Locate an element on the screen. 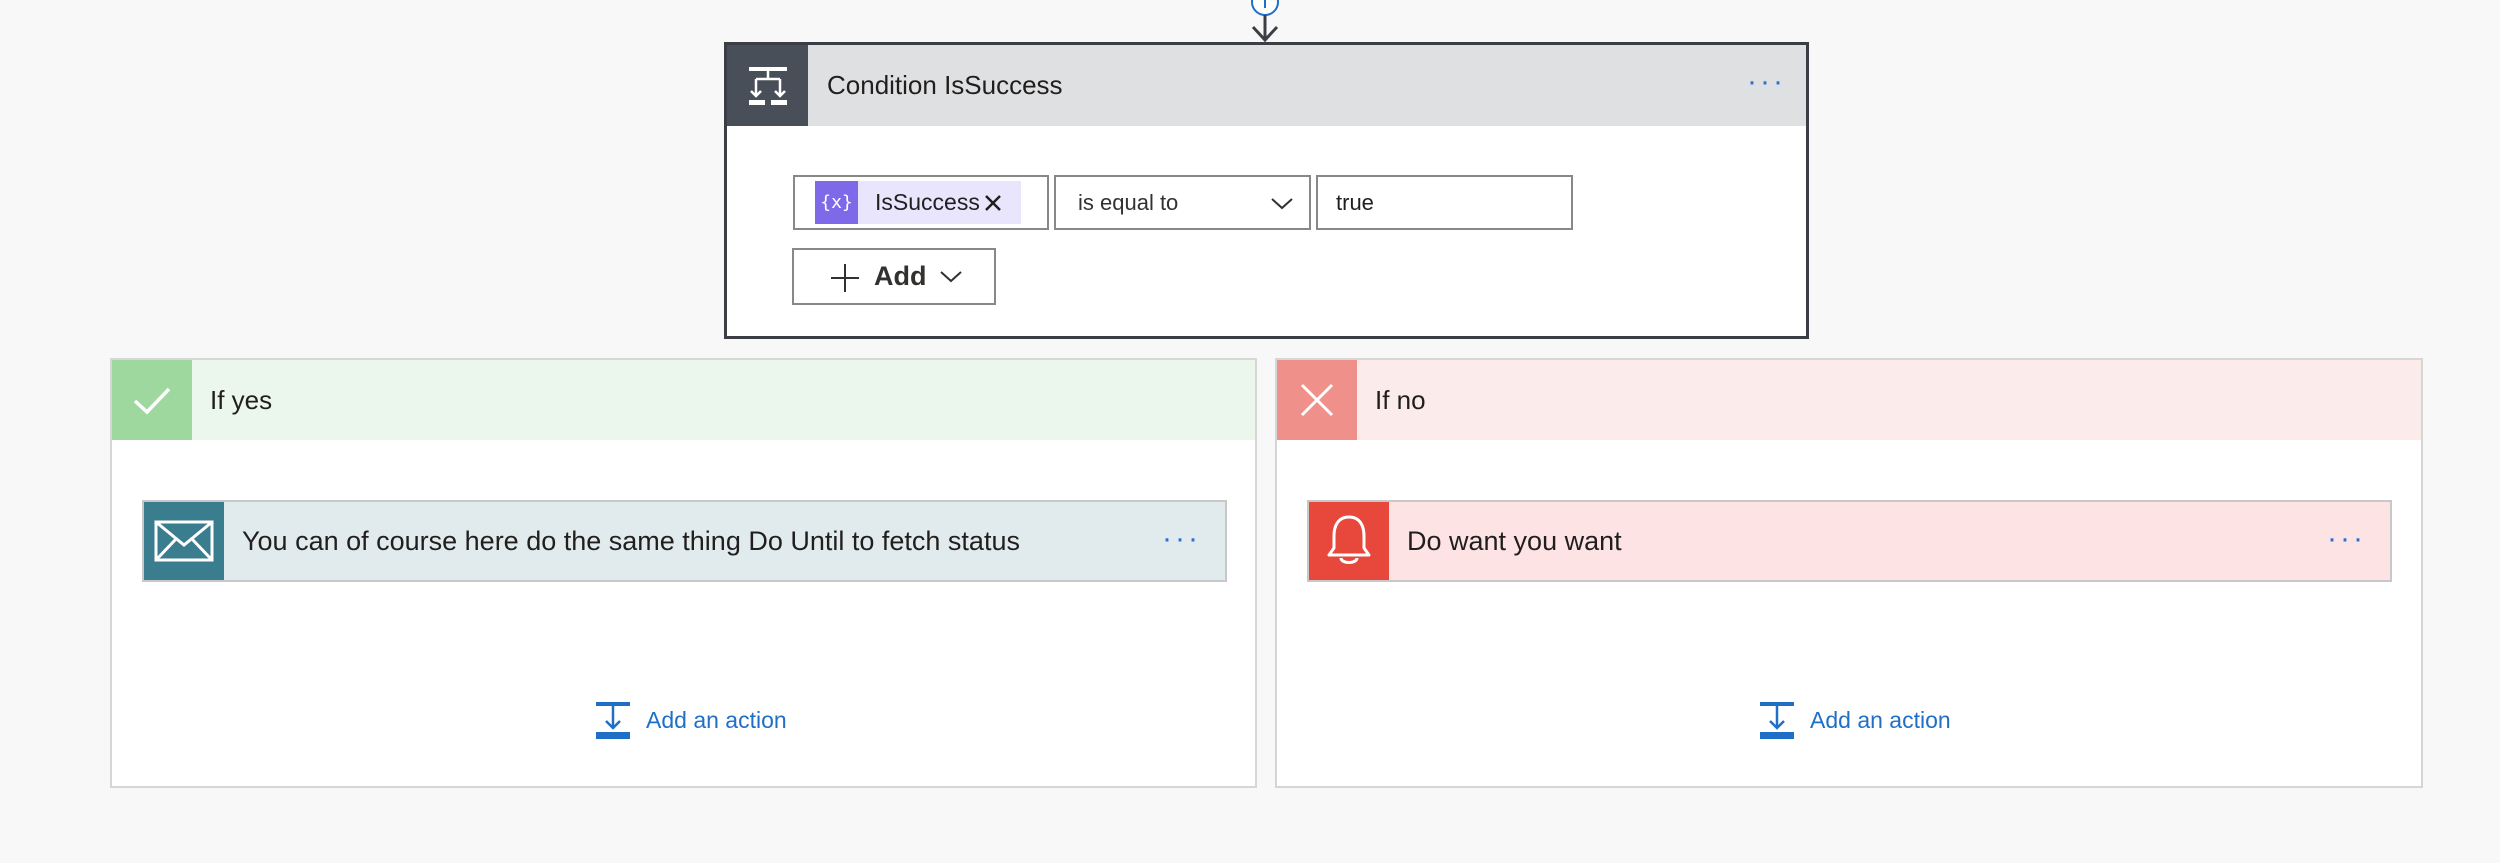  notification-action-card: Do want you want ··· is located at coordinates (1849, 541).